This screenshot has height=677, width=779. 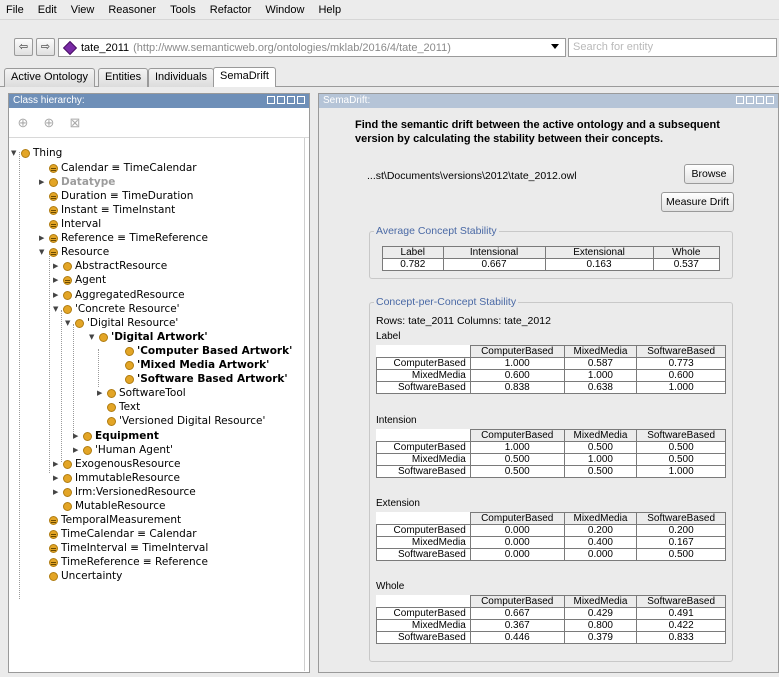 I want to click on tree-node: ▶ AggregatedResource, so click(x=119, y=295).